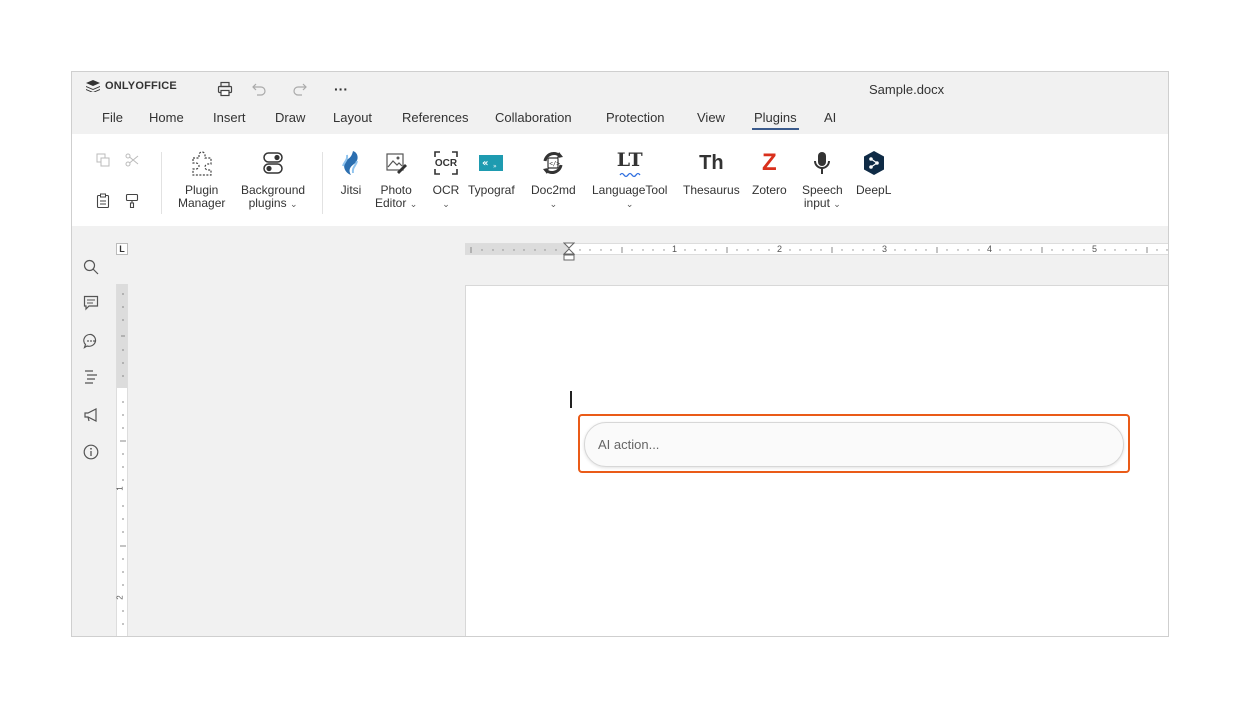 This screenshot has height=708, width=1240. Describe the element at coordinates (91, 452) in the screenshot. I see `about-icon` at that location.